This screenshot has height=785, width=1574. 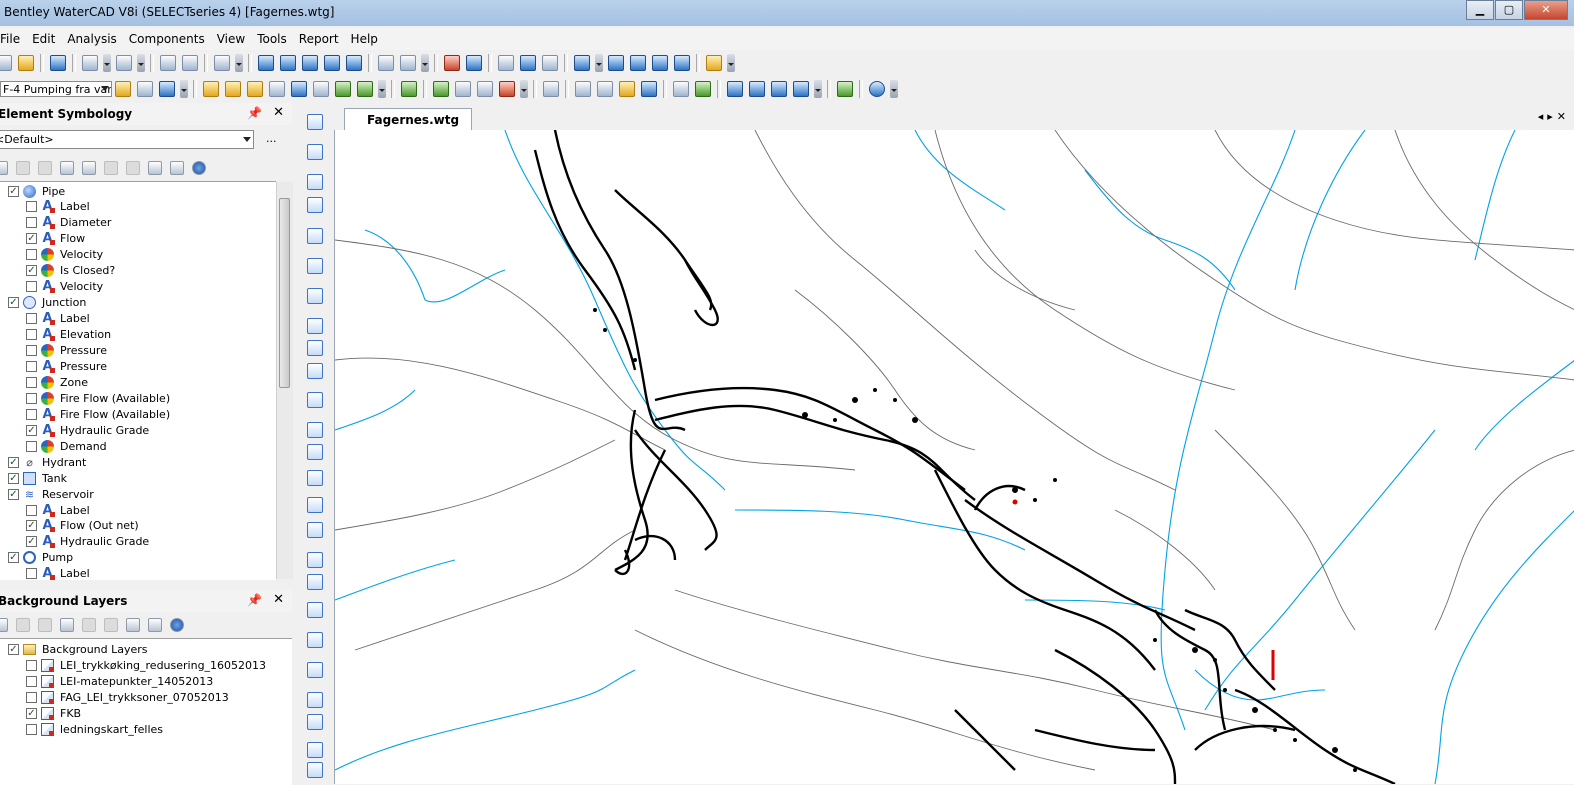 What do you see at coordinates (627, 89) in the screenshot?
I see `prototype-icon` at bounding box center [627, 89].